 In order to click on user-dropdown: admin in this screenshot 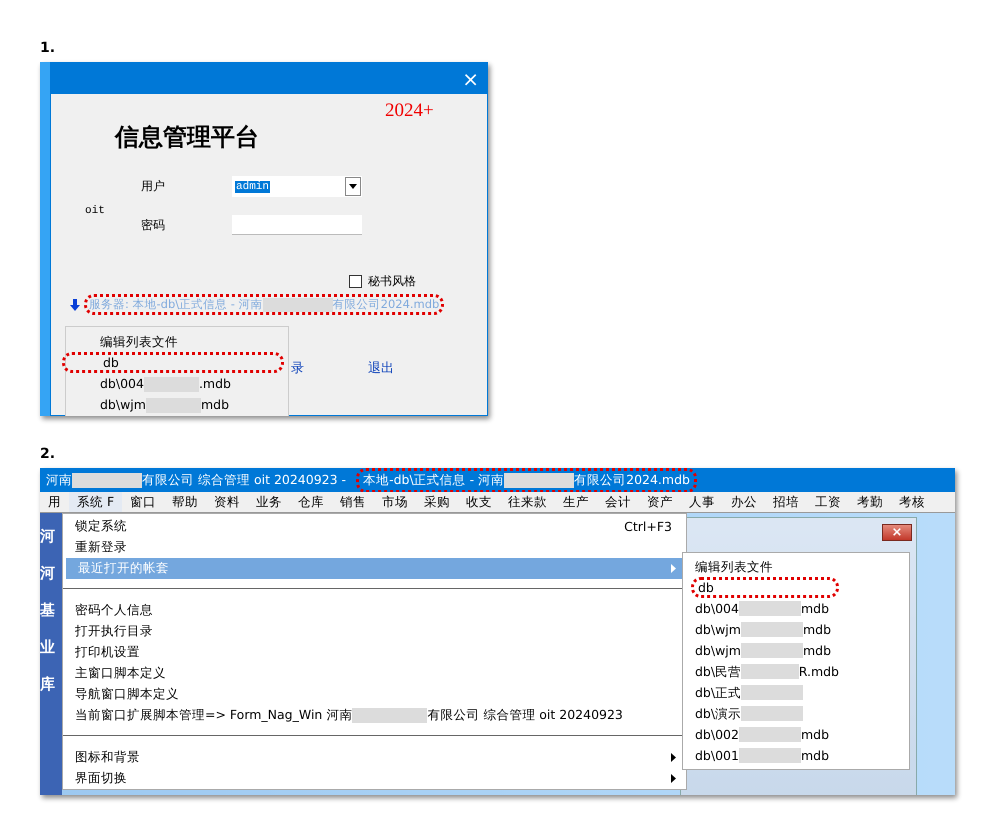, I will do `click(297, 186)`.